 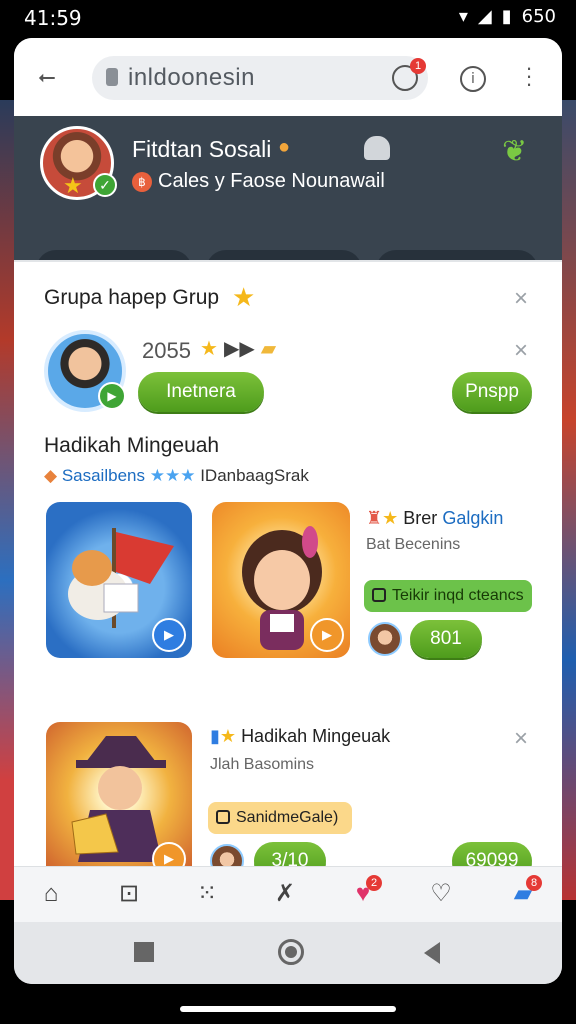 What do you see at coordinates (142, 182) in the screenshot?
I see `coin-icon: ฿` at bounding box center [142, 182].